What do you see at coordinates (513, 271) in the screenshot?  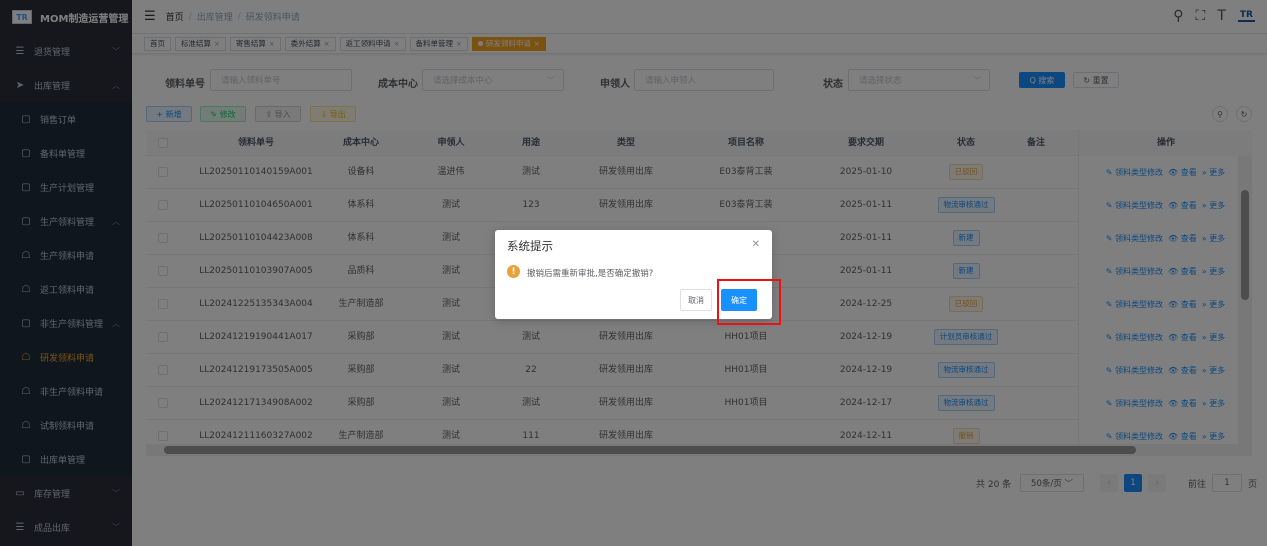 I see `warning-icon: !` at bounding box center [513, 271].